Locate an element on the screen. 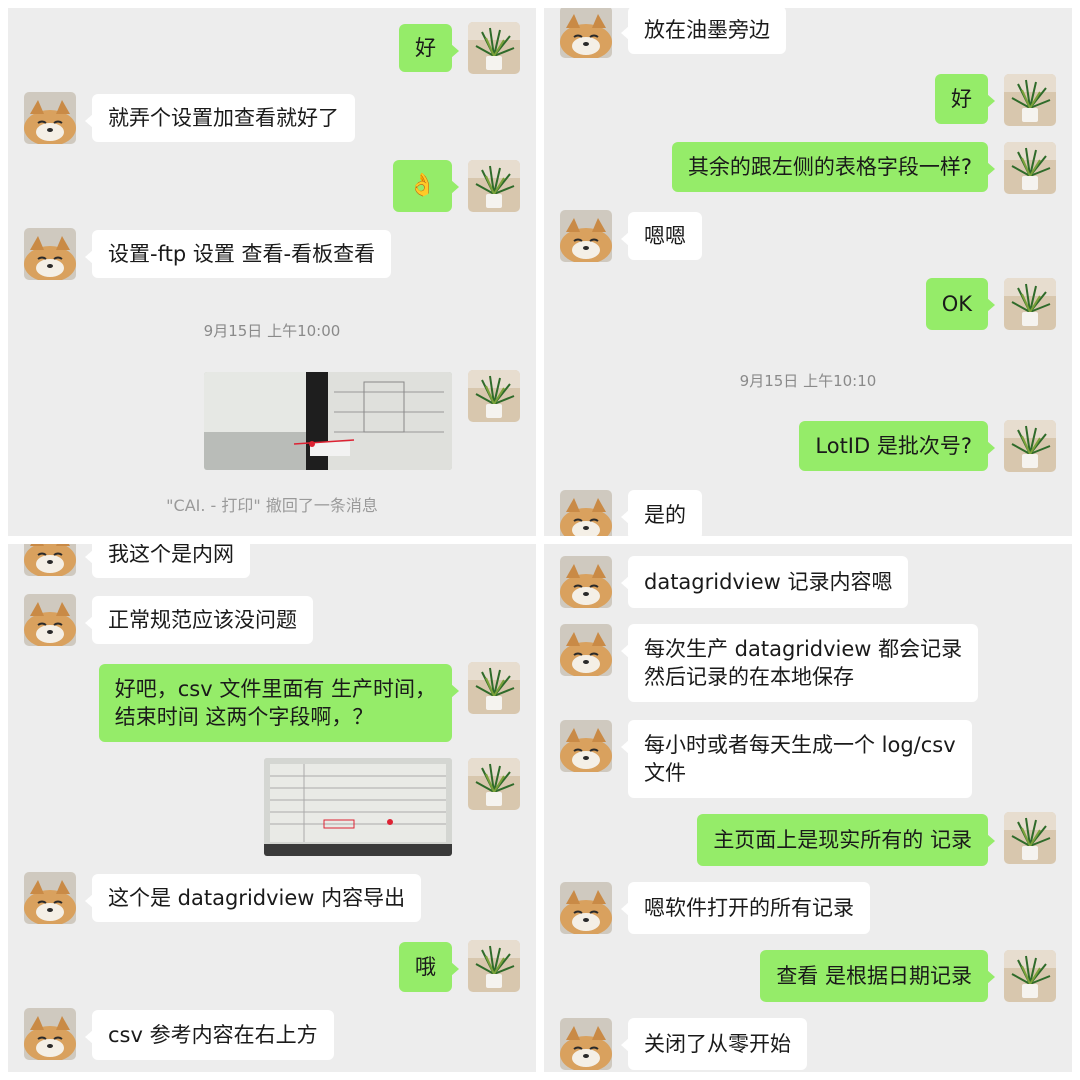  message-row: 是的 is located at coordinates (808, 513).